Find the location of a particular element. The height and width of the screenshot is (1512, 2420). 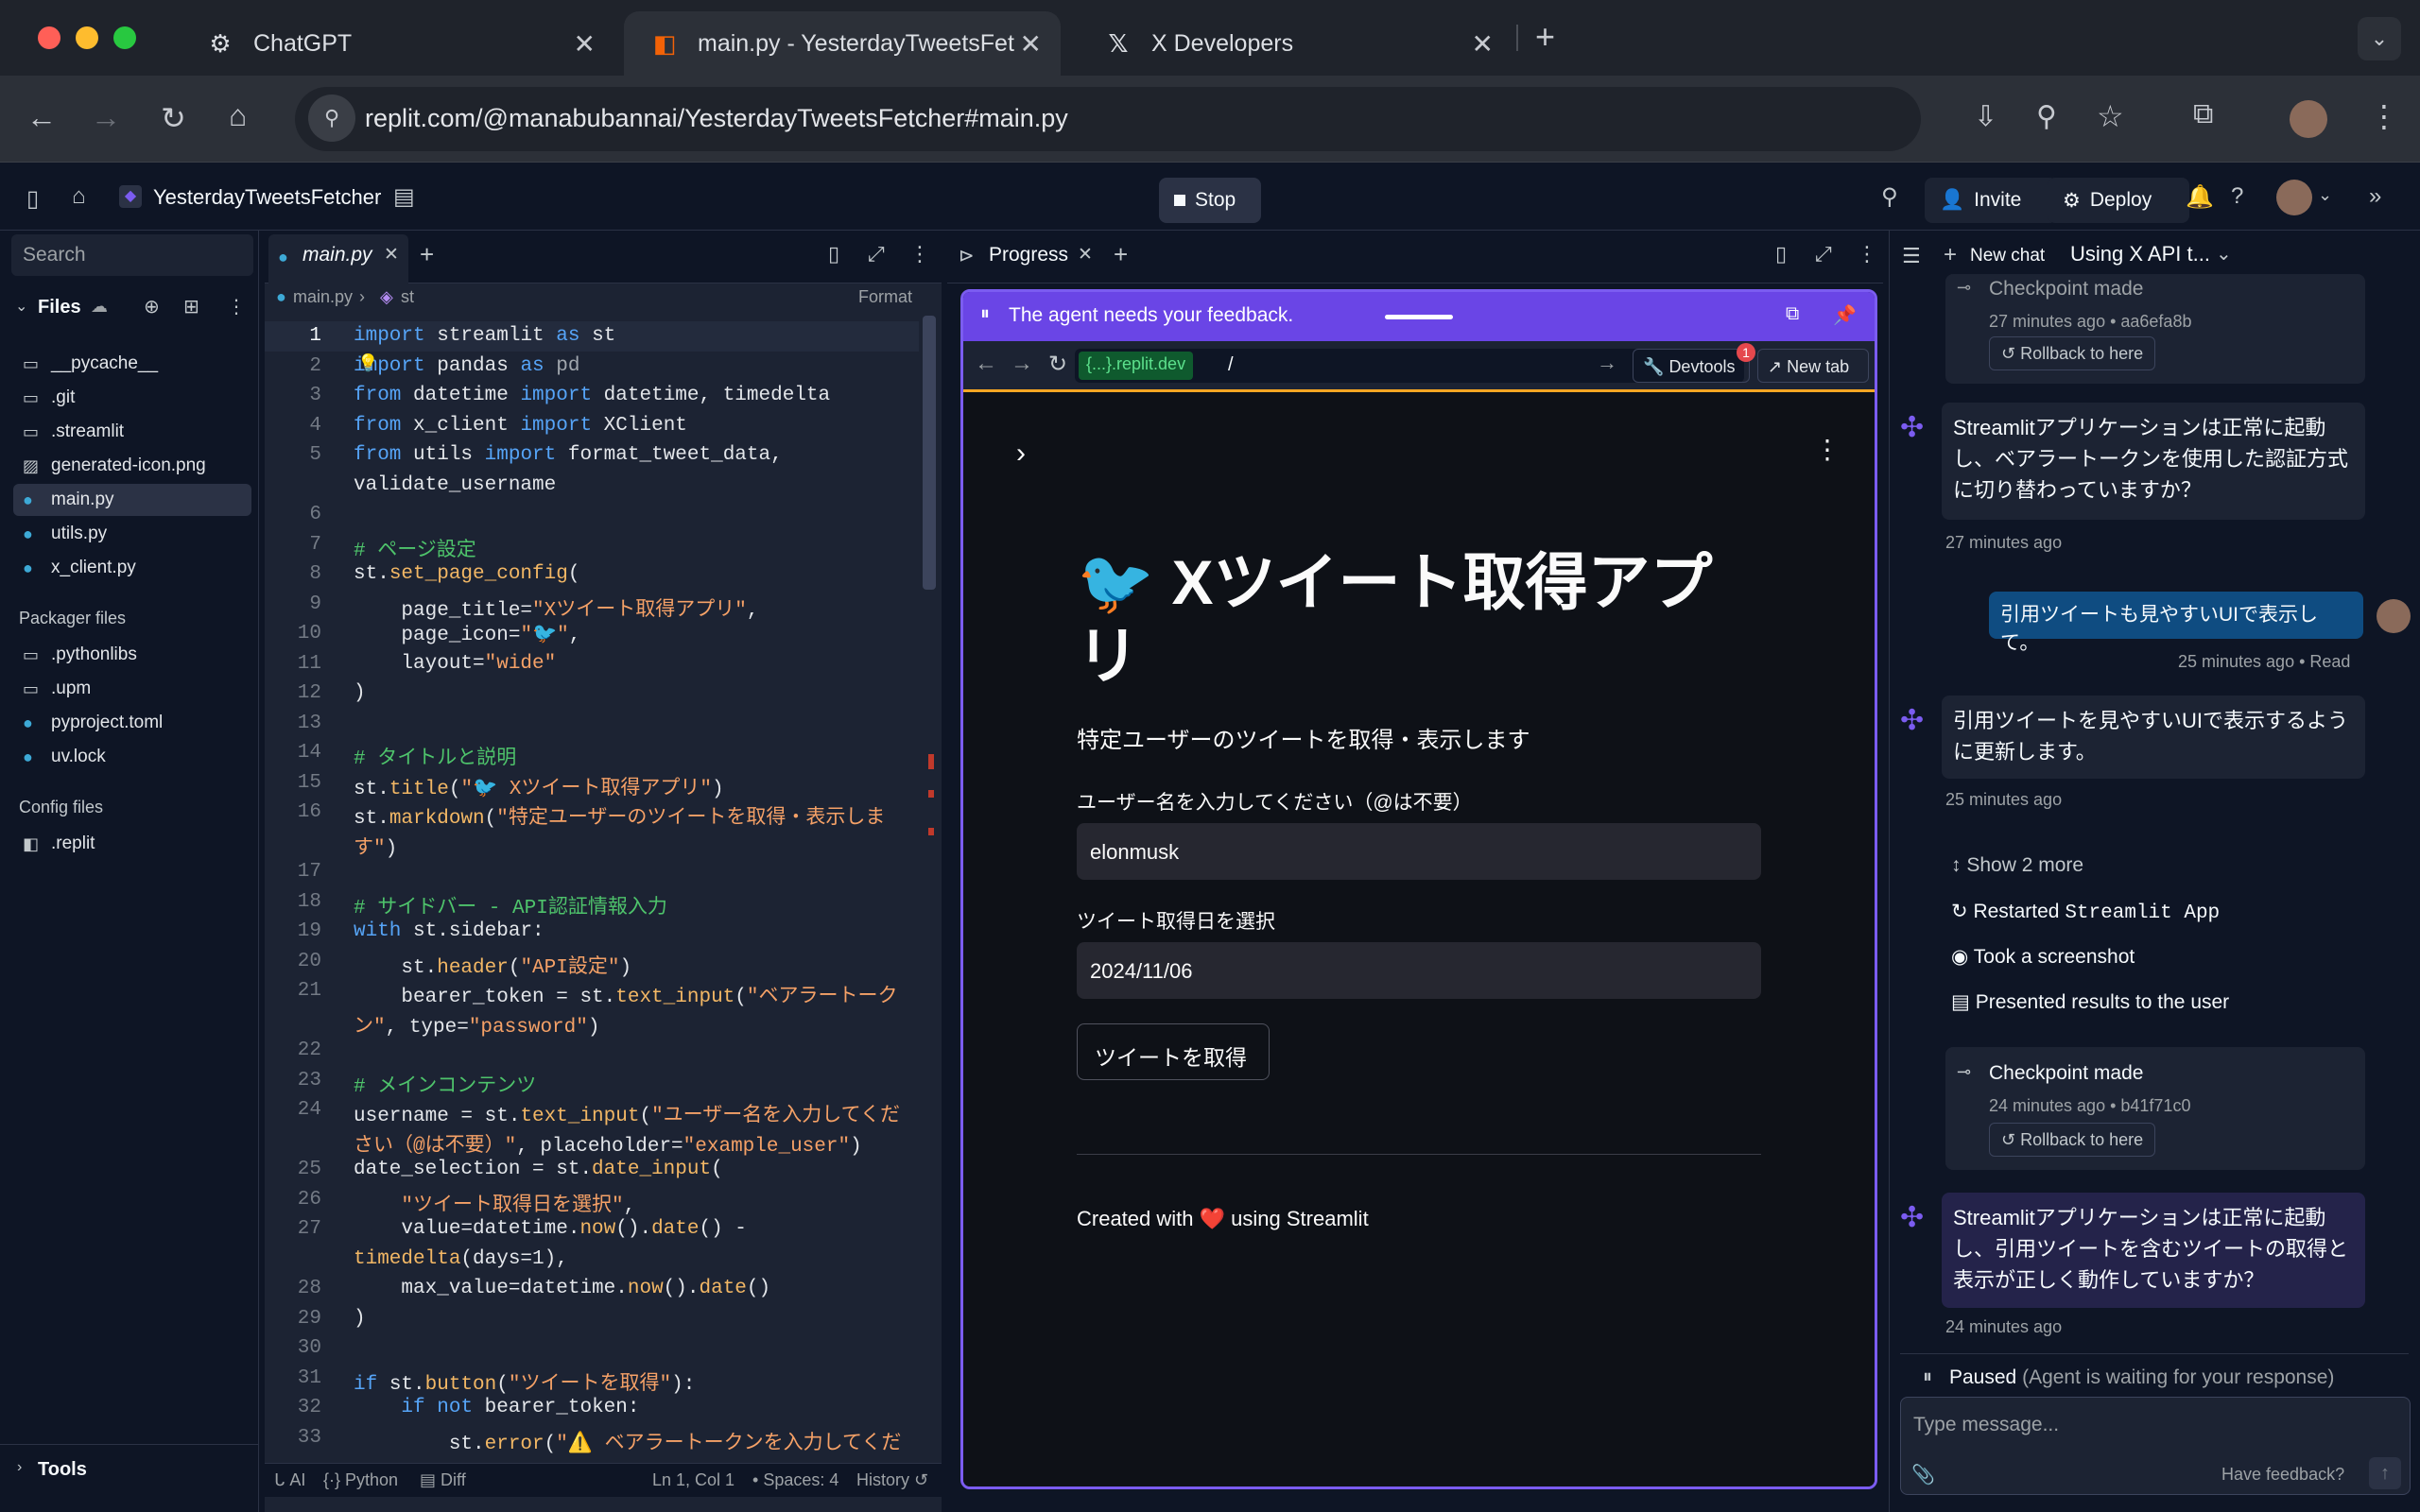

chevron-right-icon: › is located at coordinates (20, 1467).